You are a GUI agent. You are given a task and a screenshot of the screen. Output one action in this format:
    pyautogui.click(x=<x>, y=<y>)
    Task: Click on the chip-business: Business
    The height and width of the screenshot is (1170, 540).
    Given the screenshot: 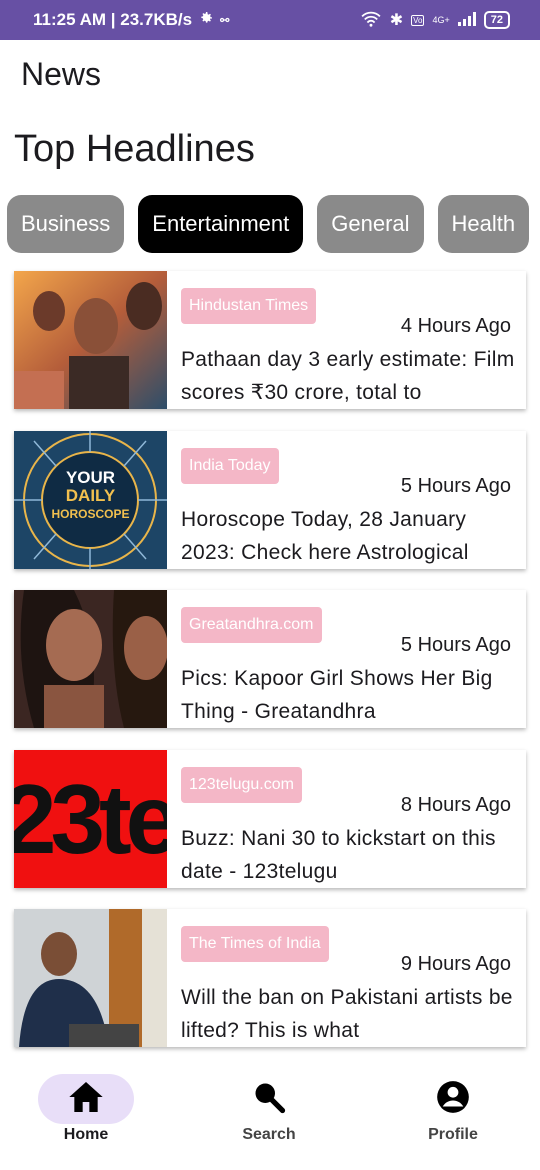 What is the action you would take?
    pyautogui.click(x=66, y=224)
    